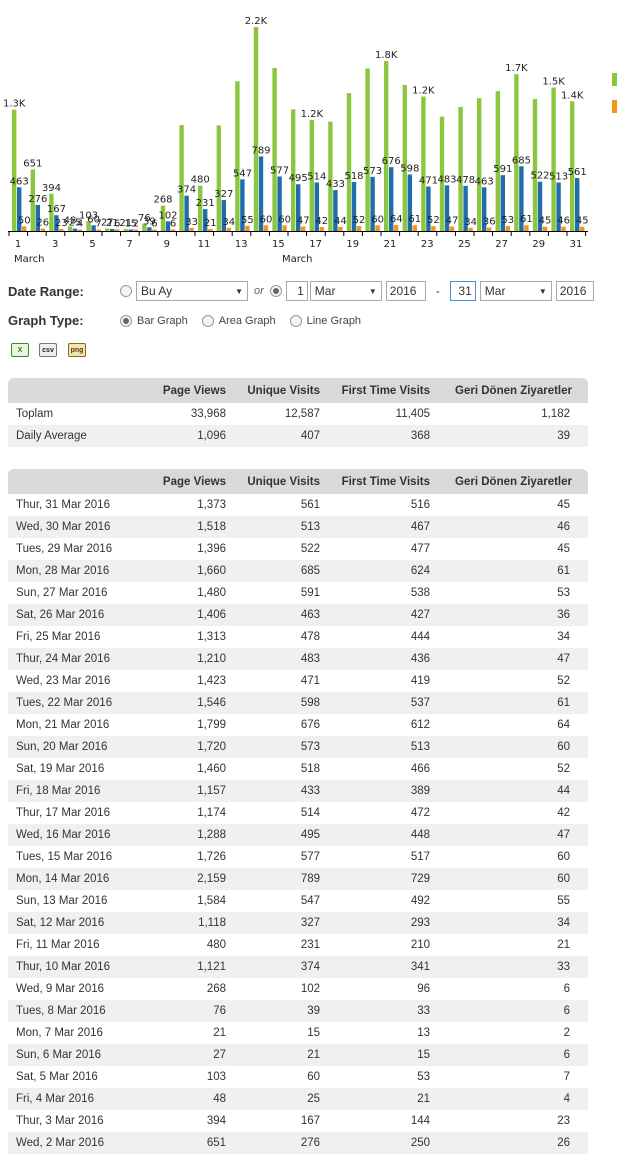  I want to click on to-year-input: 2016, so click(574, 291).